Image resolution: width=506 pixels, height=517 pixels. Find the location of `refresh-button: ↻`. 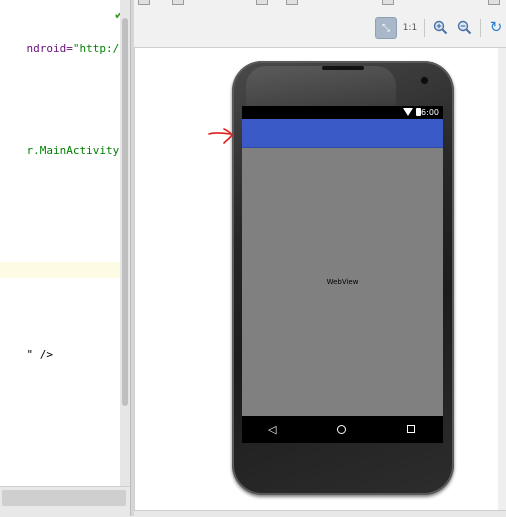

refresh-button: ↻ is located at coordinates (496, 27).